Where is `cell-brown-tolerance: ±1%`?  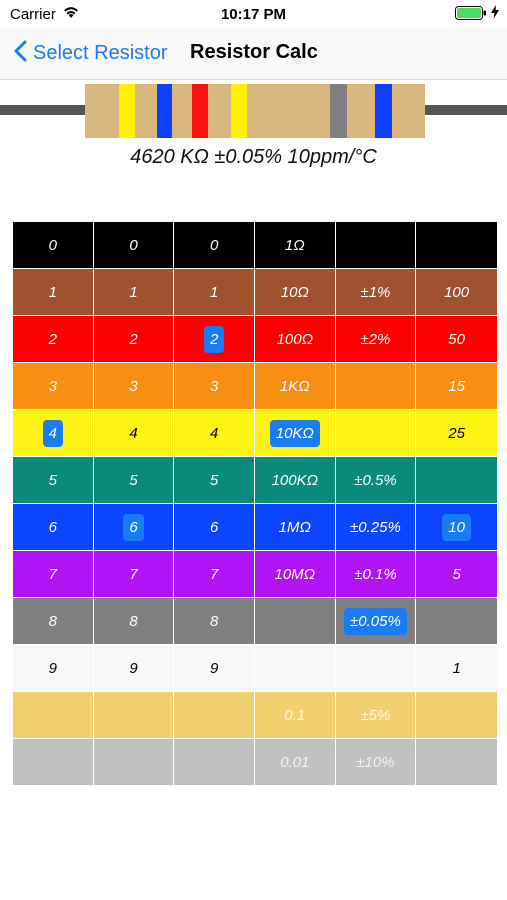 cell-brown-tolerance: ±1% is located at coordinates (376, 292).